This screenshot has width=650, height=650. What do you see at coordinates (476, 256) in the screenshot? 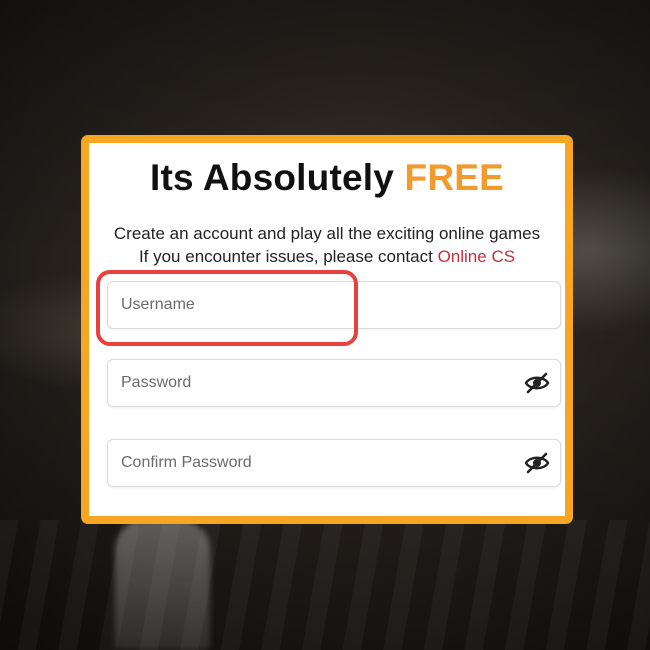
I see `online-cs-link: Online CS` at bounding box center [476, 256].